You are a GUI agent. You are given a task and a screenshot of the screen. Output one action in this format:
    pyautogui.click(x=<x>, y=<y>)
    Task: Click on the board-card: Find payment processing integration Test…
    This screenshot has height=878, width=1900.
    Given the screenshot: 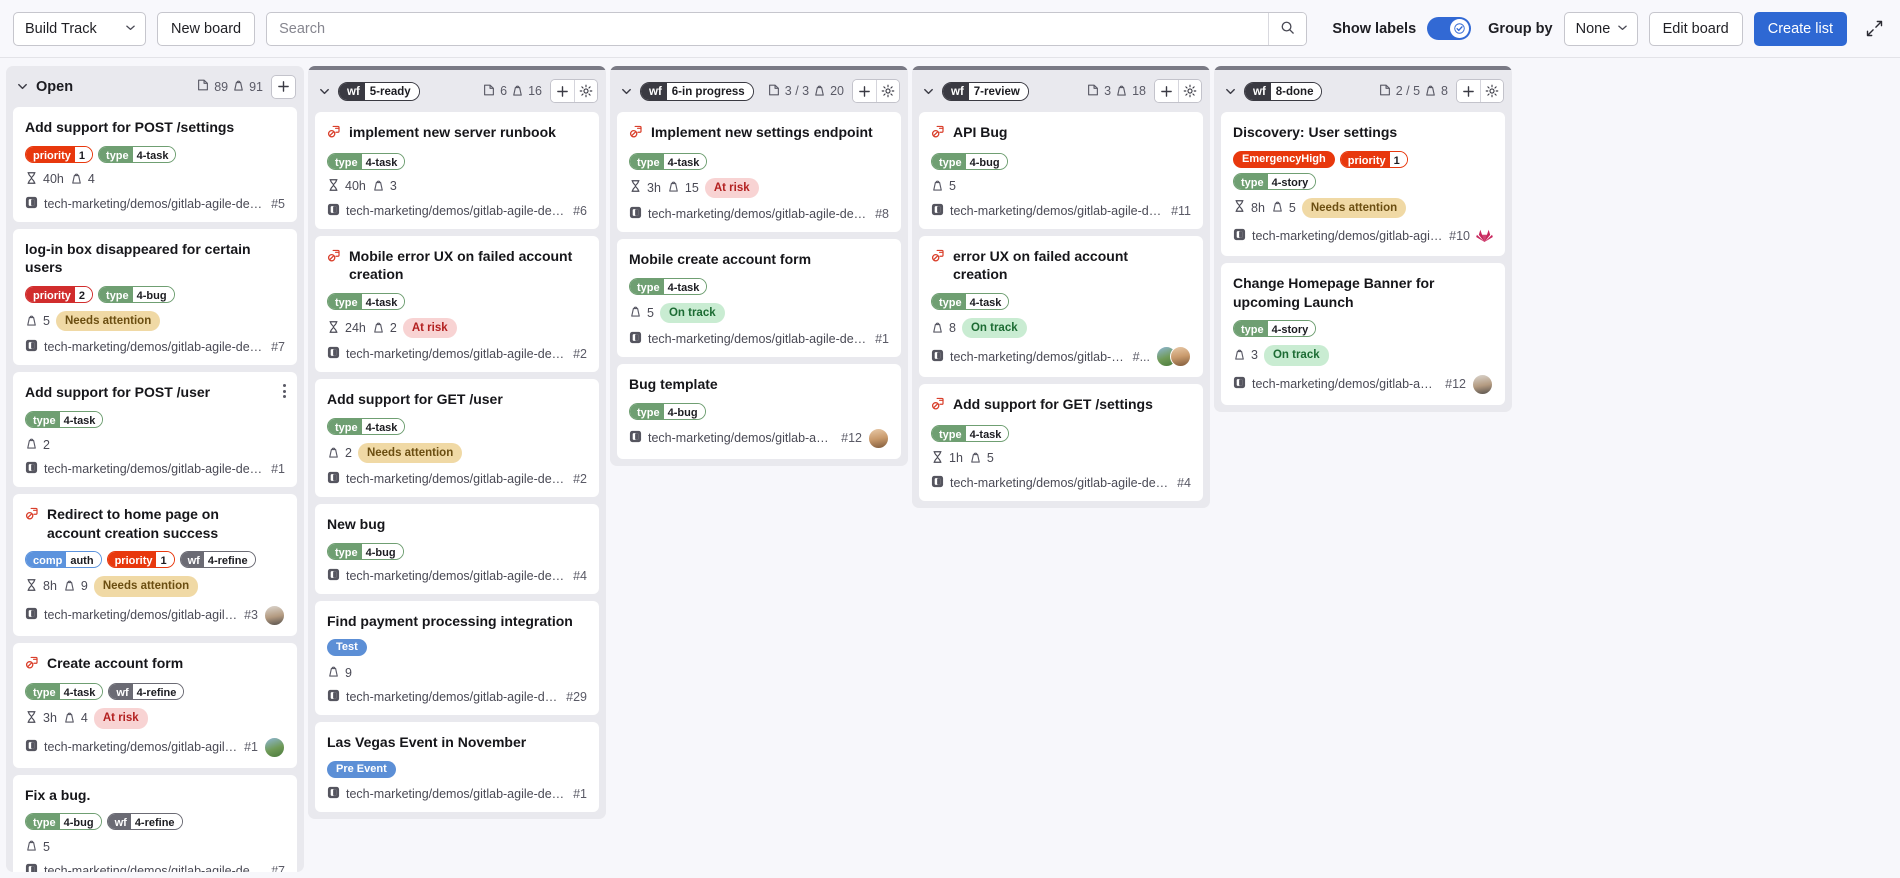 What is the action you would take?
    pyautogui.click(x=457, y=658)
    